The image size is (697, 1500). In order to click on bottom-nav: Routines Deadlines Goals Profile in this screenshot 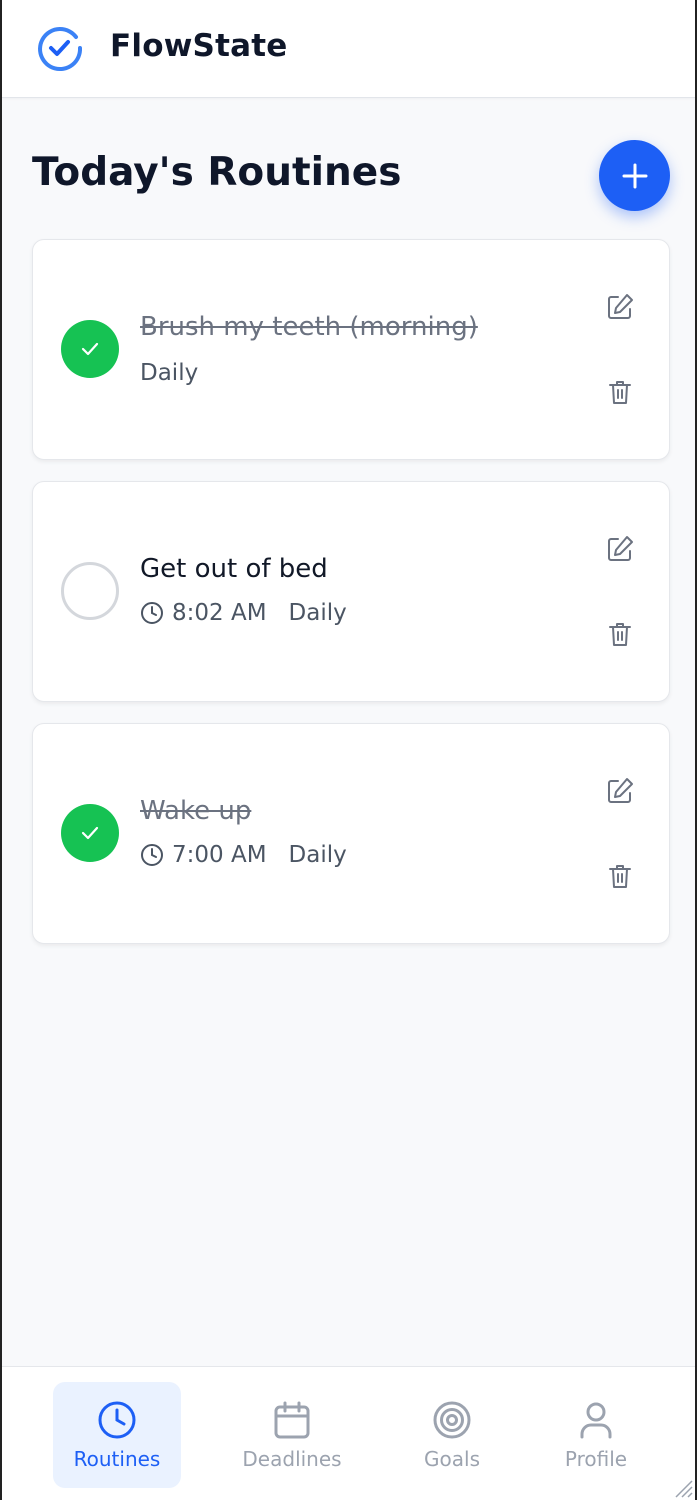, I will do `click(348, 1433)`.